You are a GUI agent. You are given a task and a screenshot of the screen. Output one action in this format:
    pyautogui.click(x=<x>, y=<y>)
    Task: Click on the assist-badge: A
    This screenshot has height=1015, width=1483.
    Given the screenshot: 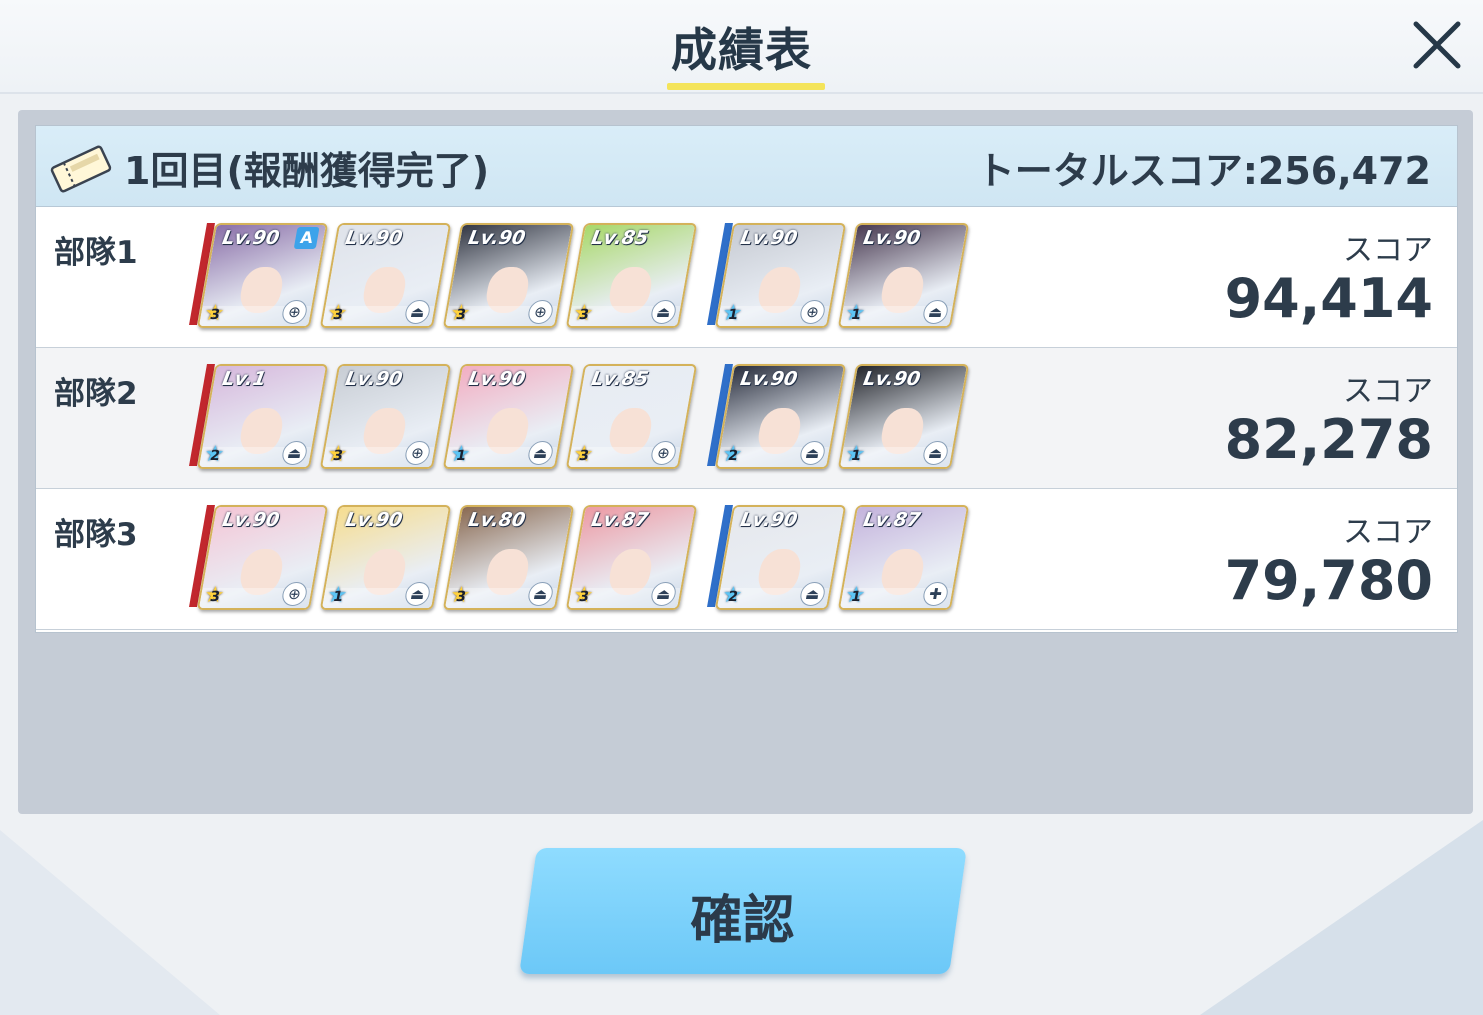 What is the action you would take?
    pyautogui.click(x=306, y=238)
    